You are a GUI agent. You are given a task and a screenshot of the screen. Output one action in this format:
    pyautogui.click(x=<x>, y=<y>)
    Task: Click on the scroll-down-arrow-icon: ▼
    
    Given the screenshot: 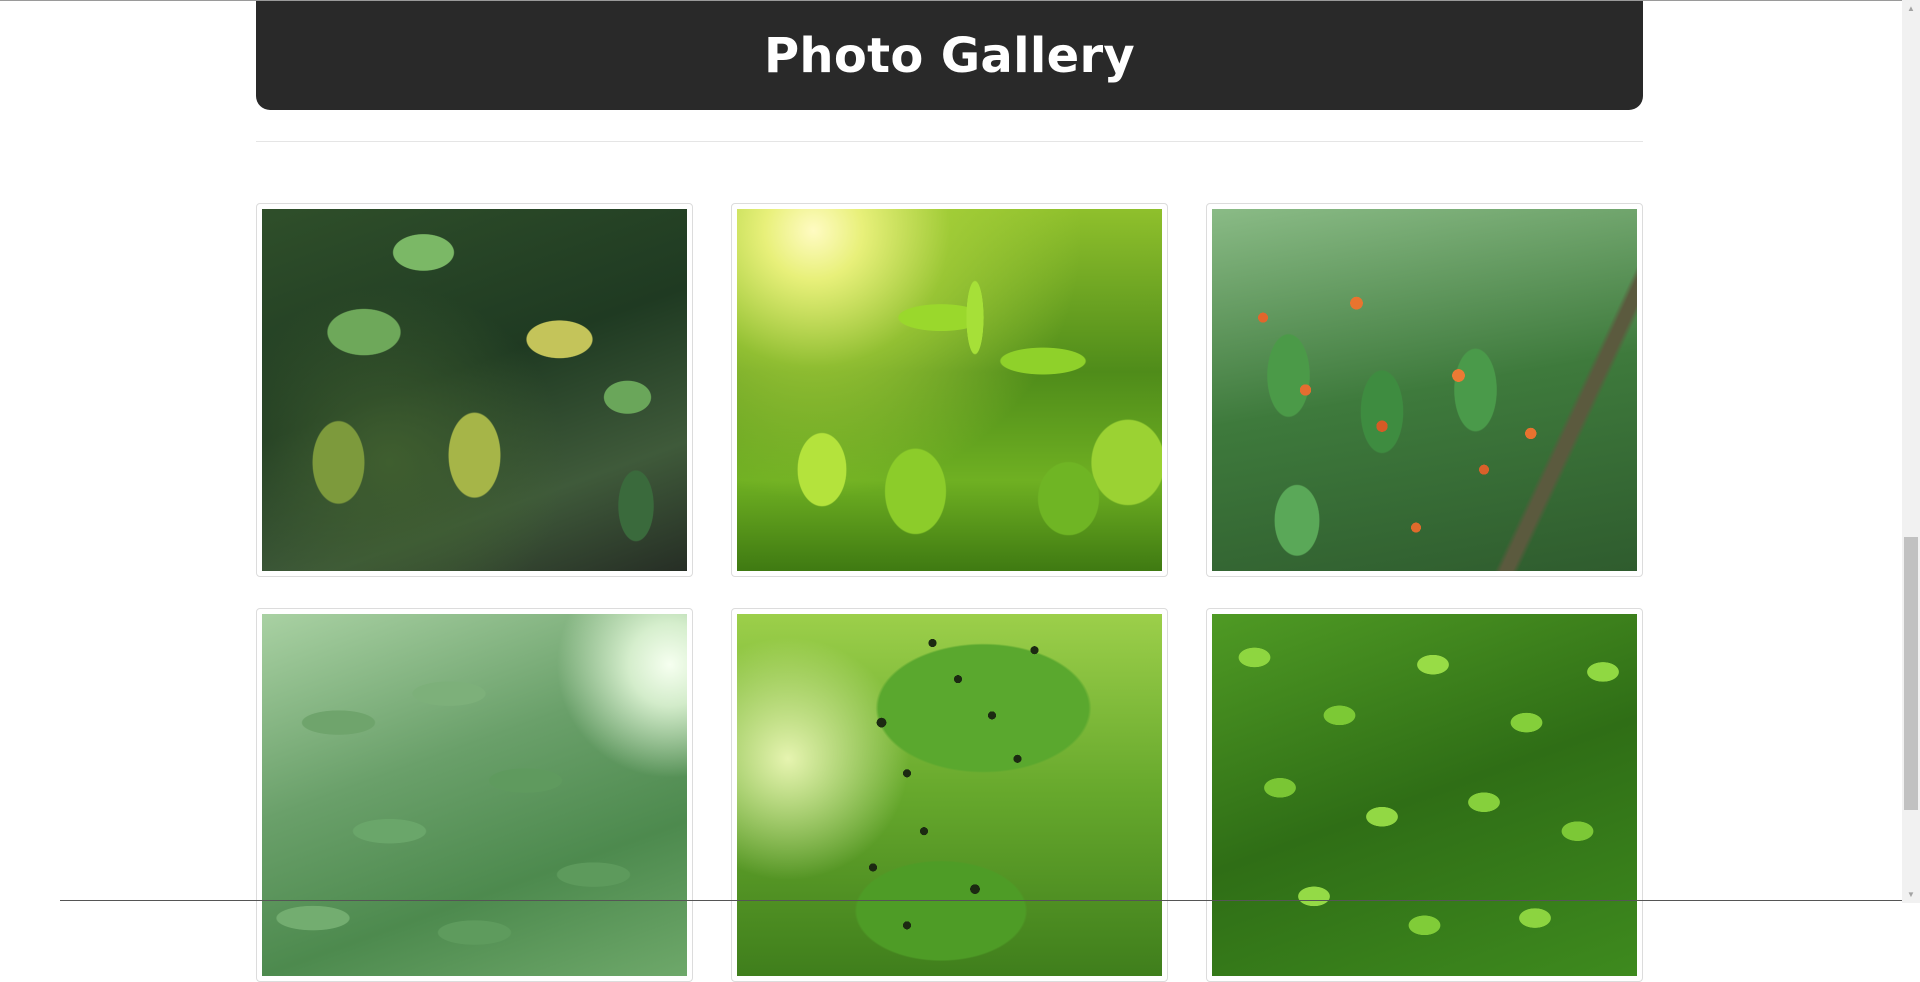 What is the action you would take?
    pyautogui.click(x=1911, y=894)
    